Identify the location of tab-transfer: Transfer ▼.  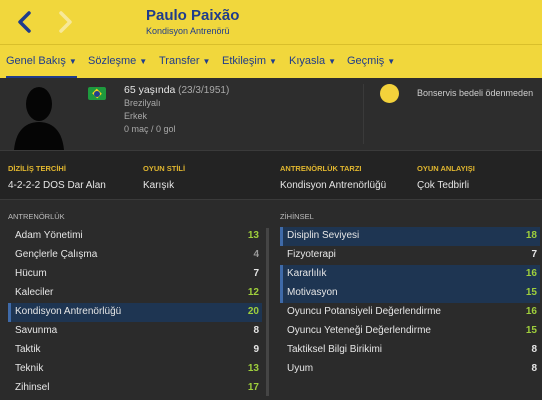
(184, 62).